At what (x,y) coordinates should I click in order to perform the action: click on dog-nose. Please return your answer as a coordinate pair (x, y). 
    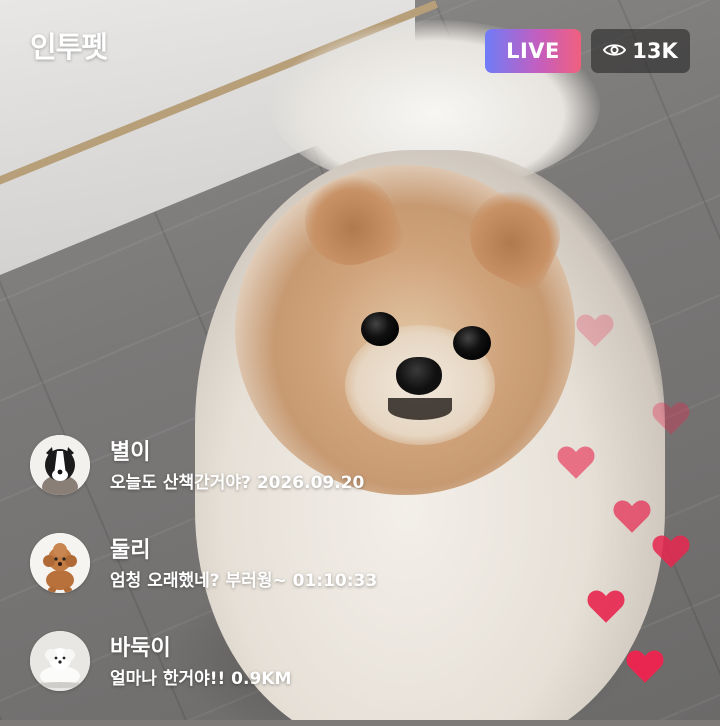
    Looking at the image, I should click on (419, 376).